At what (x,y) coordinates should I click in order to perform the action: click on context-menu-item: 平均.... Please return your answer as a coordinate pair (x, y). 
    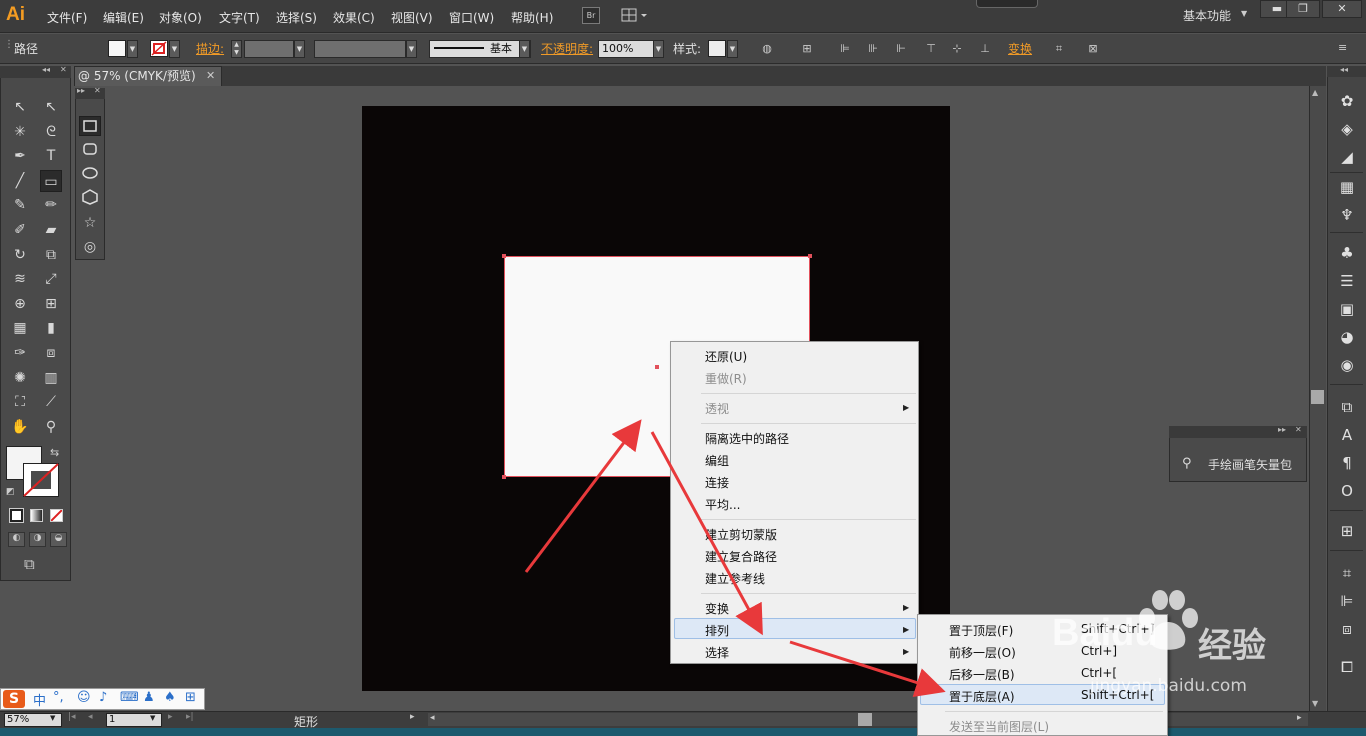
    Looking at the image, I should click on (722, 504).